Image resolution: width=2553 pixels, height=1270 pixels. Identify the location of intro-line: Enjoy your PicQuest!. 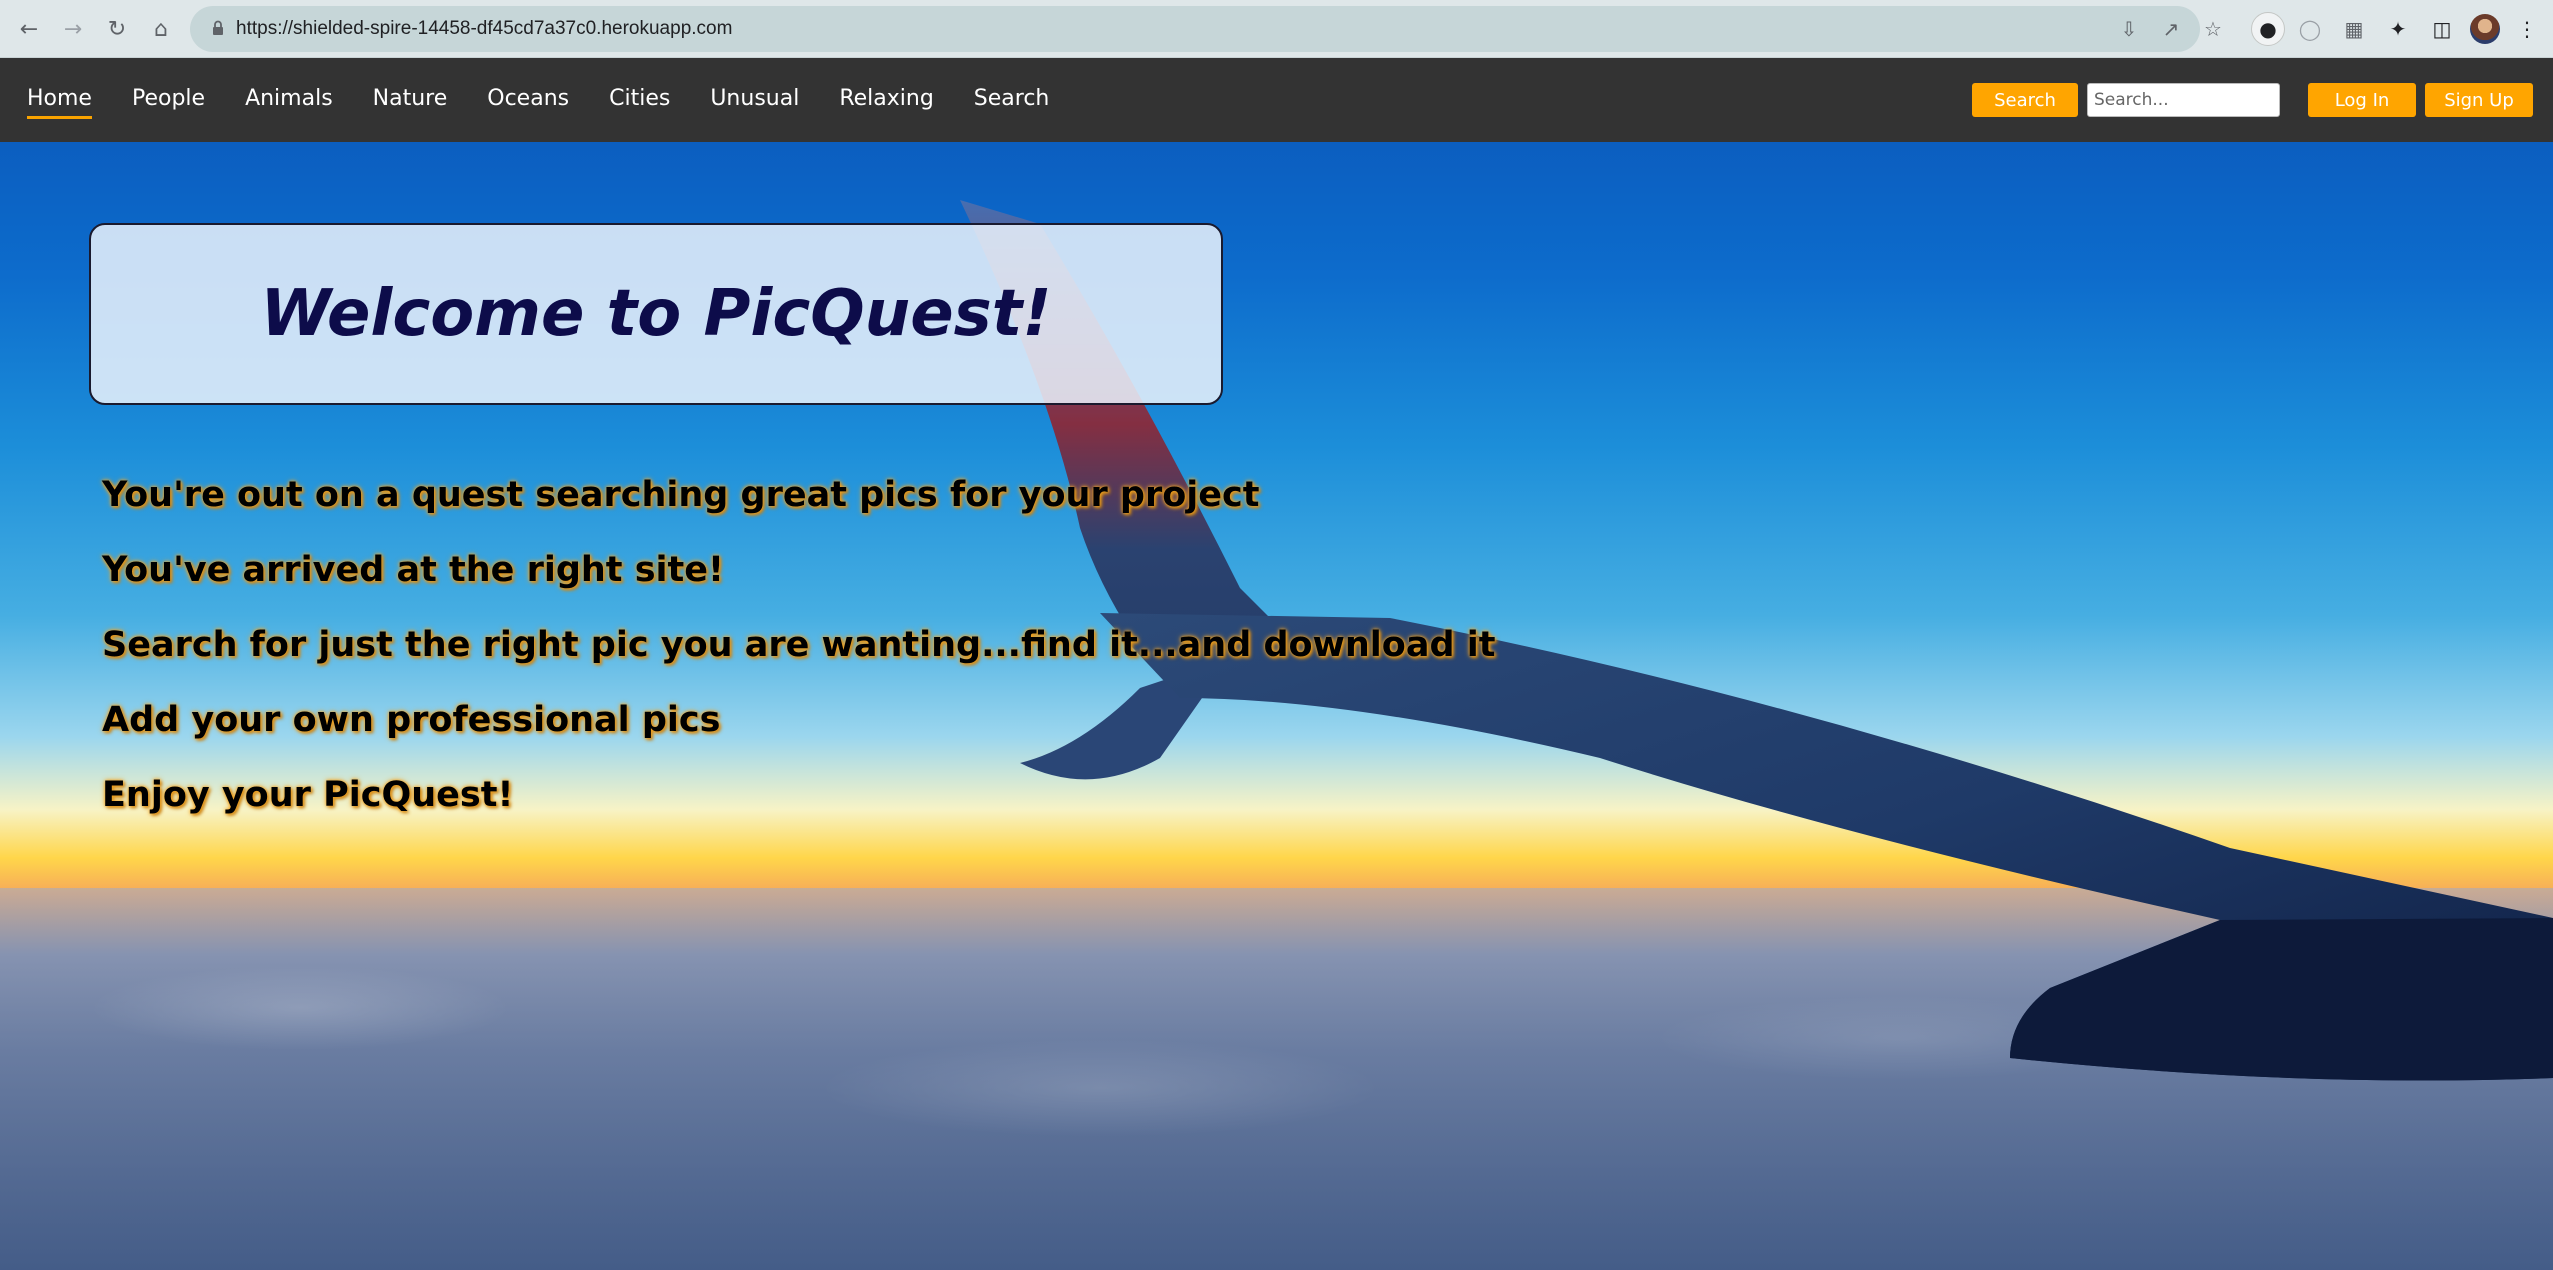
(308, 795).